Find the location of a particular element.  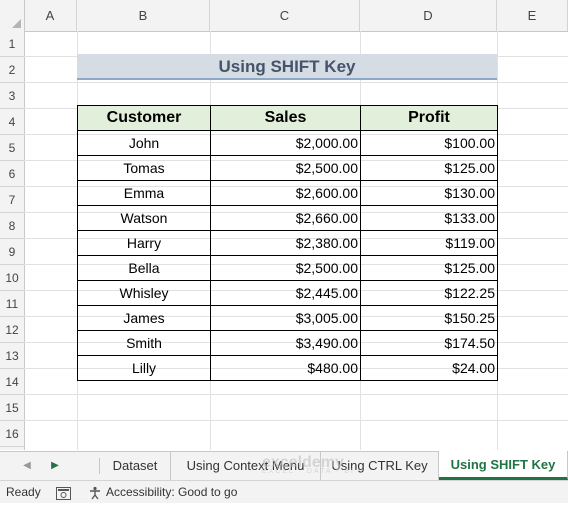

table-row: Harry $2,380.00 $119.00 is located at coordinates (287, 243).